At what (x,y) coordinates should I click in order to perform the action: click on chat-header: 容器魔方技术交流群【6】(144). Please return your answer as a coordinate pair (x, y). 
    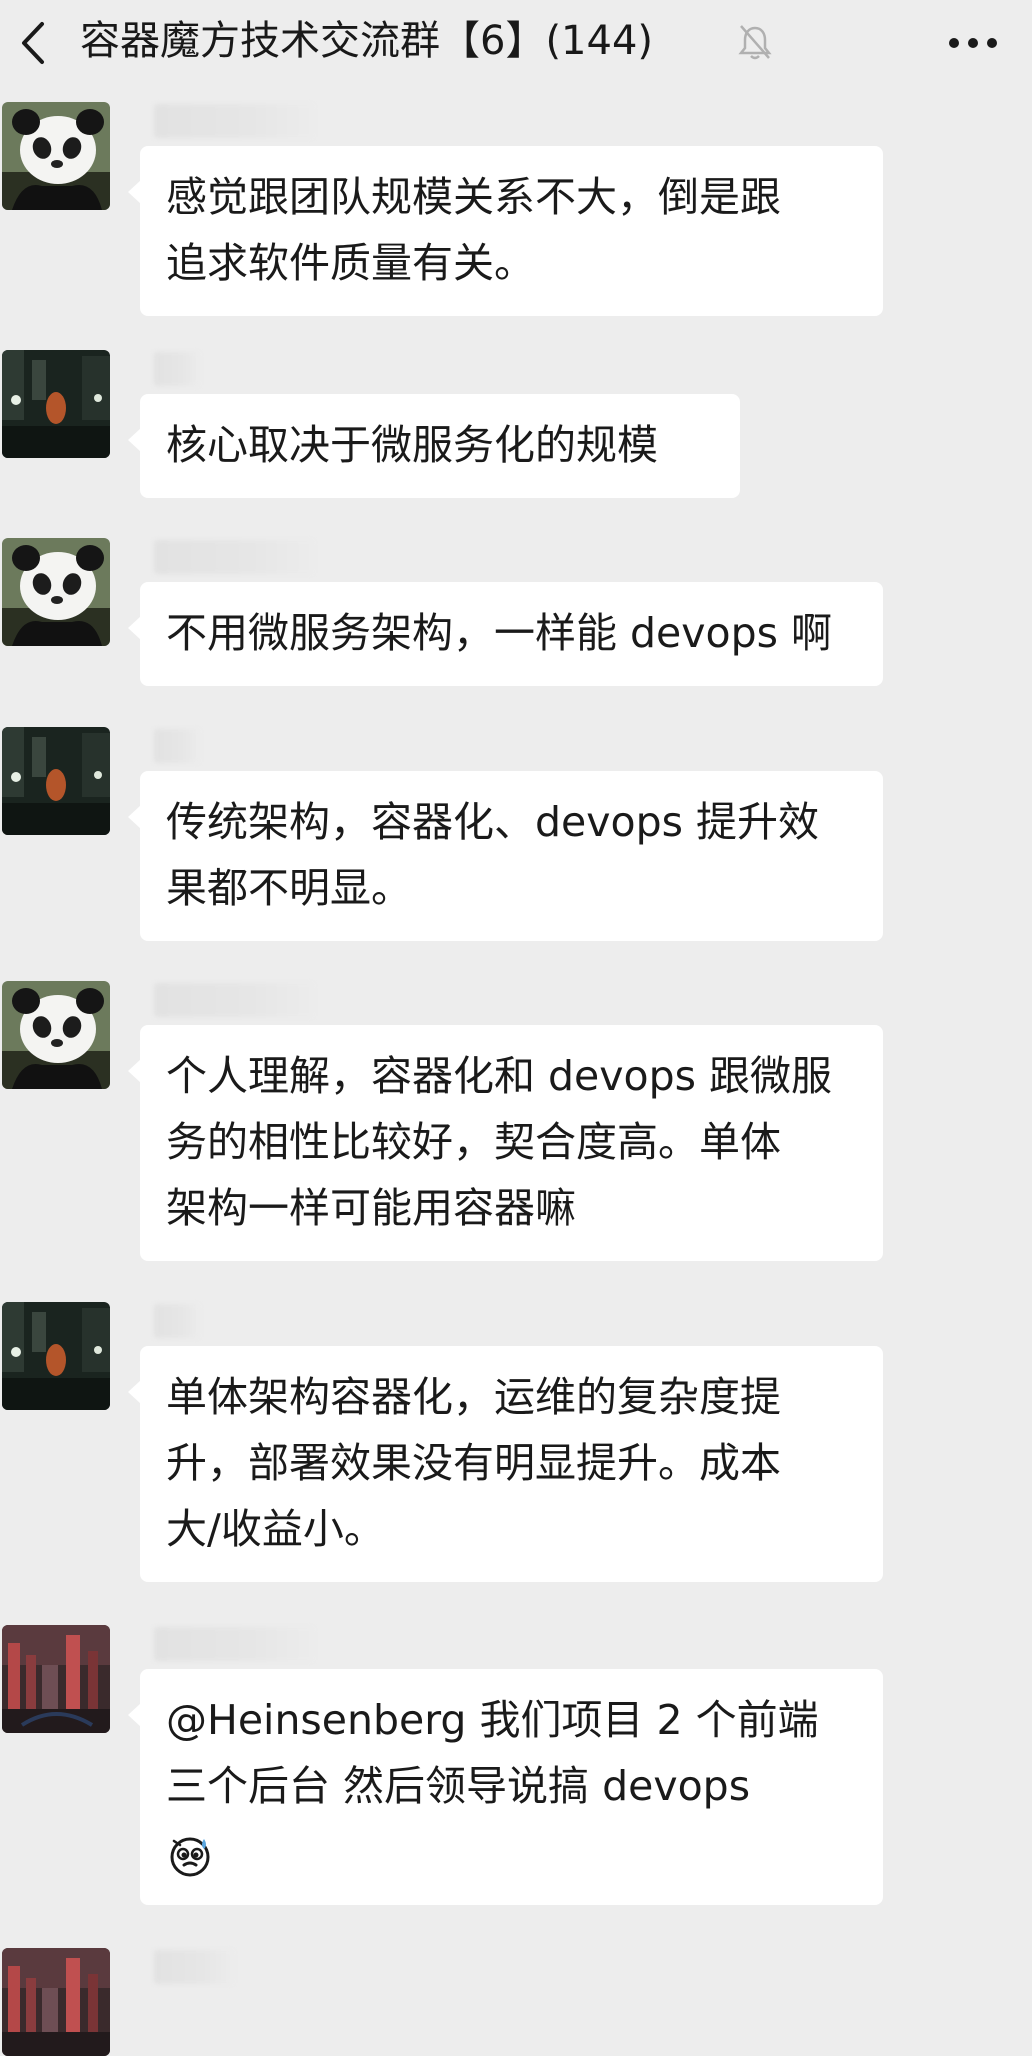
    Looking at the image, I should click on (516, 44).